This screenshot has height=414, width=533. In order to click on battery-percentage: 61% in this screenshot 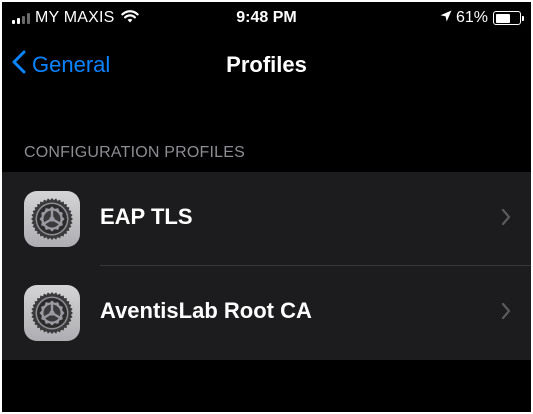, I will do `click(471, 17)`.